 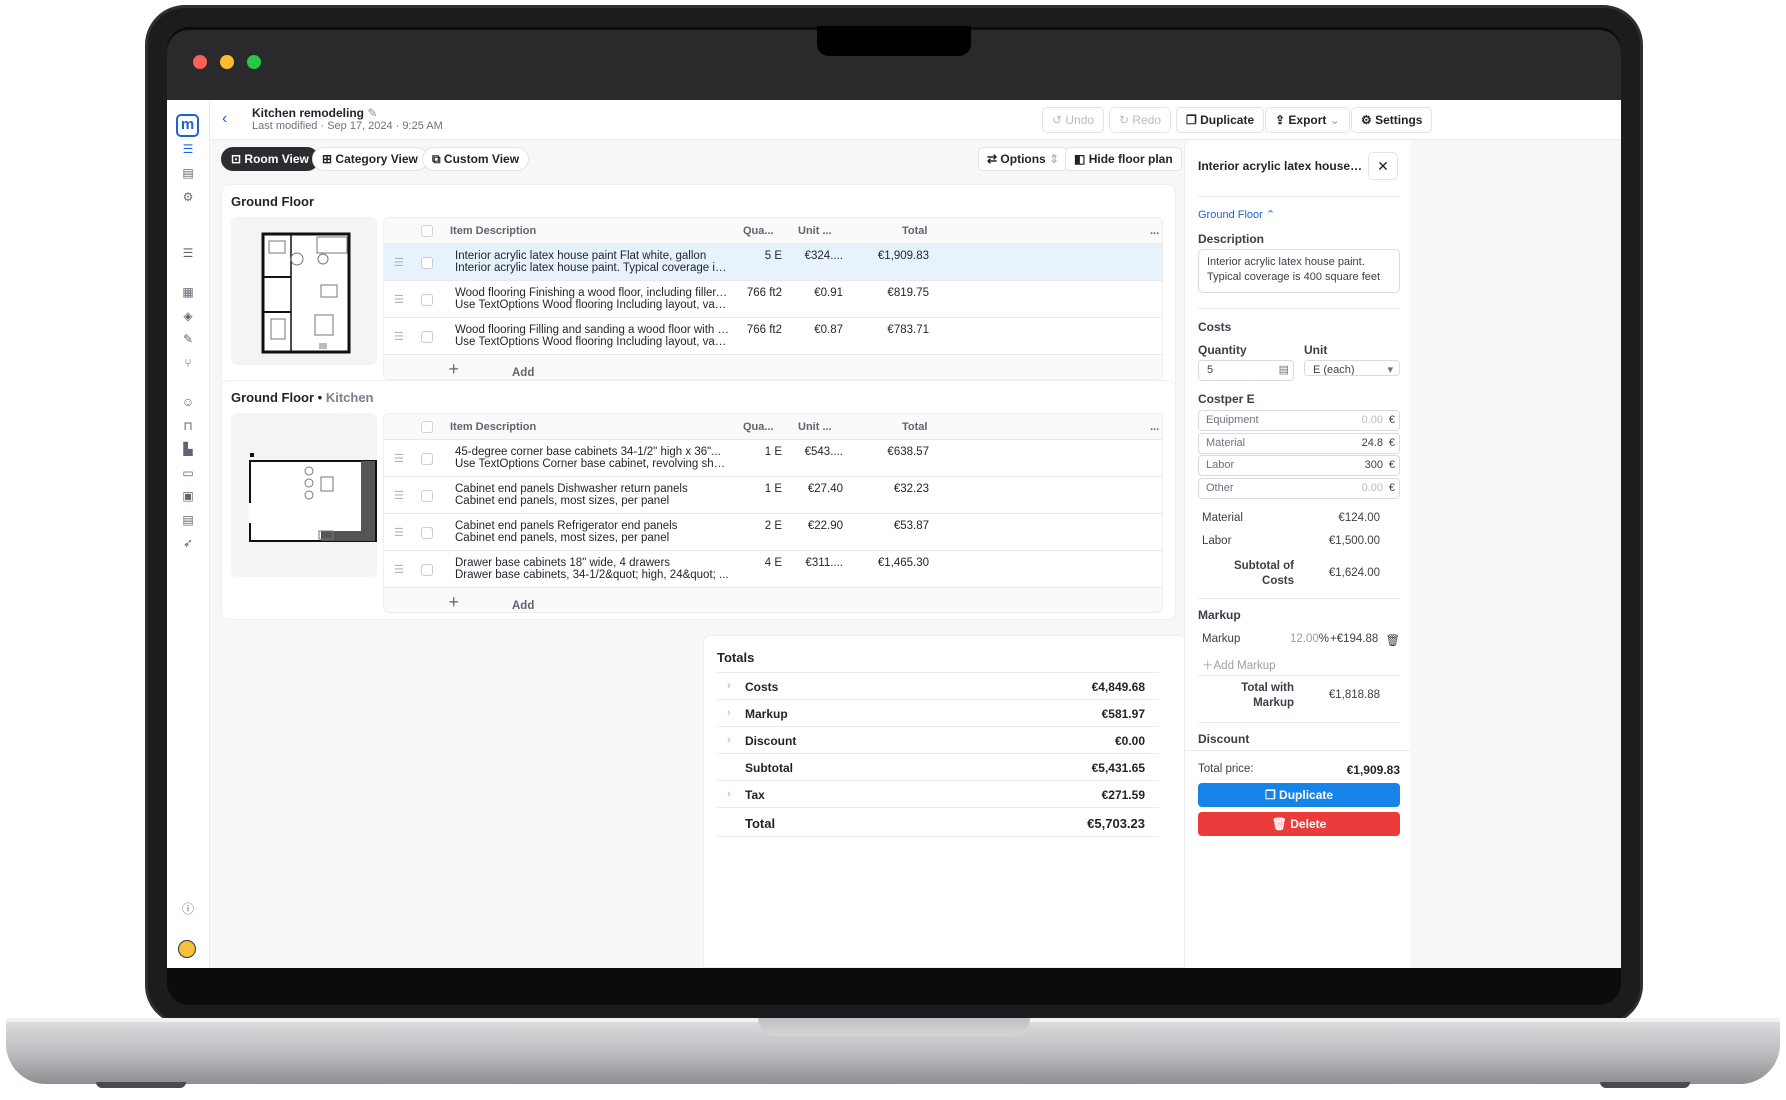 I want to click on chair-icon: ⑂, so click(x=188, y=363).